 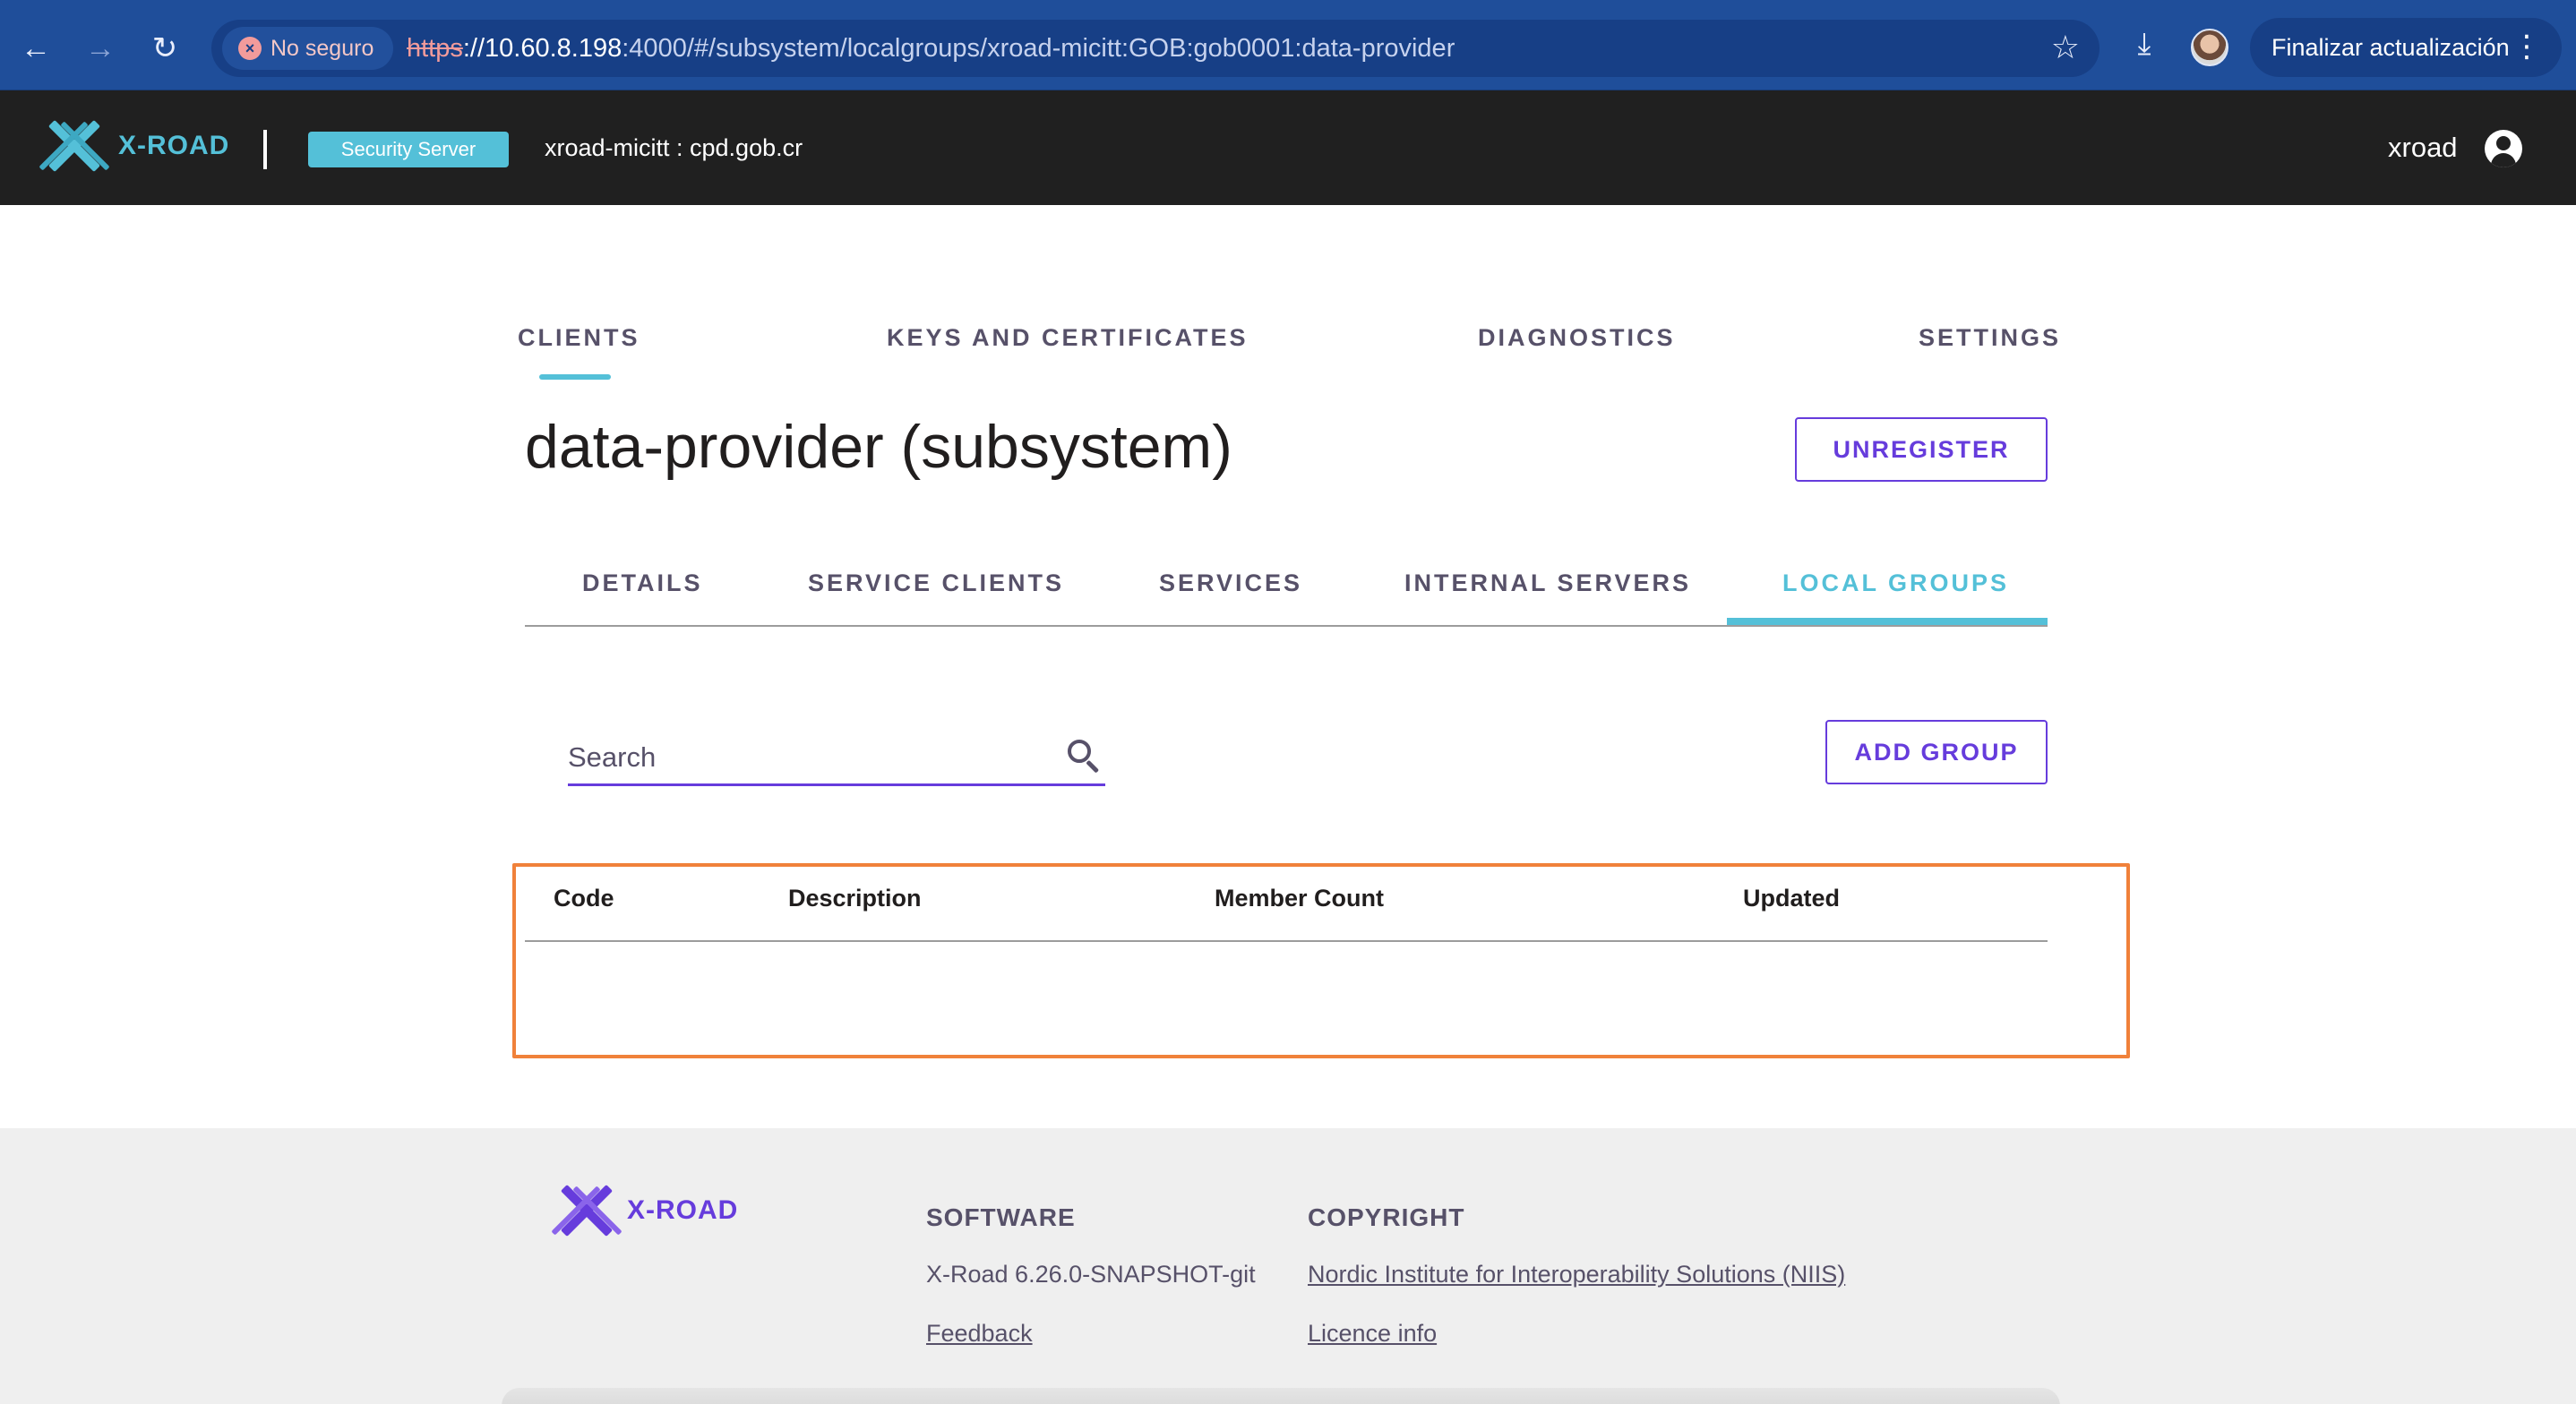 What do you see at coordinates (936, 583) in the screenshot?
I see `subtab-service-clients: SERVICE CLIENTS` at bounding box center [936, 583].